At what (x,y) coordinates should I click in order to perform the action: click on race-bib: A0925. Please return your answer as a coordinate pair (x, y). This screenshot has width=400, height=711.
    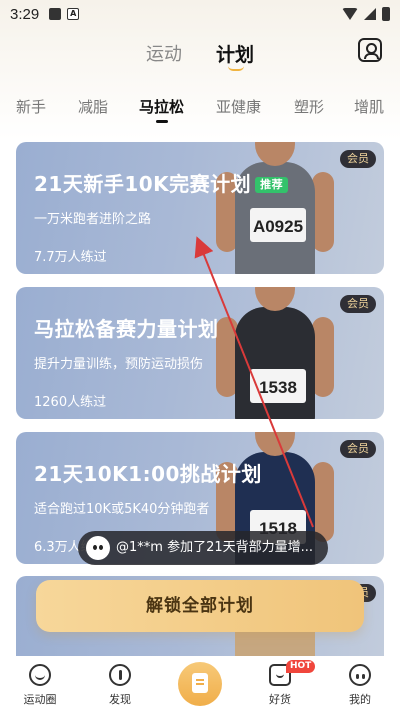
    Looking at the image, I should click on (278, 225).